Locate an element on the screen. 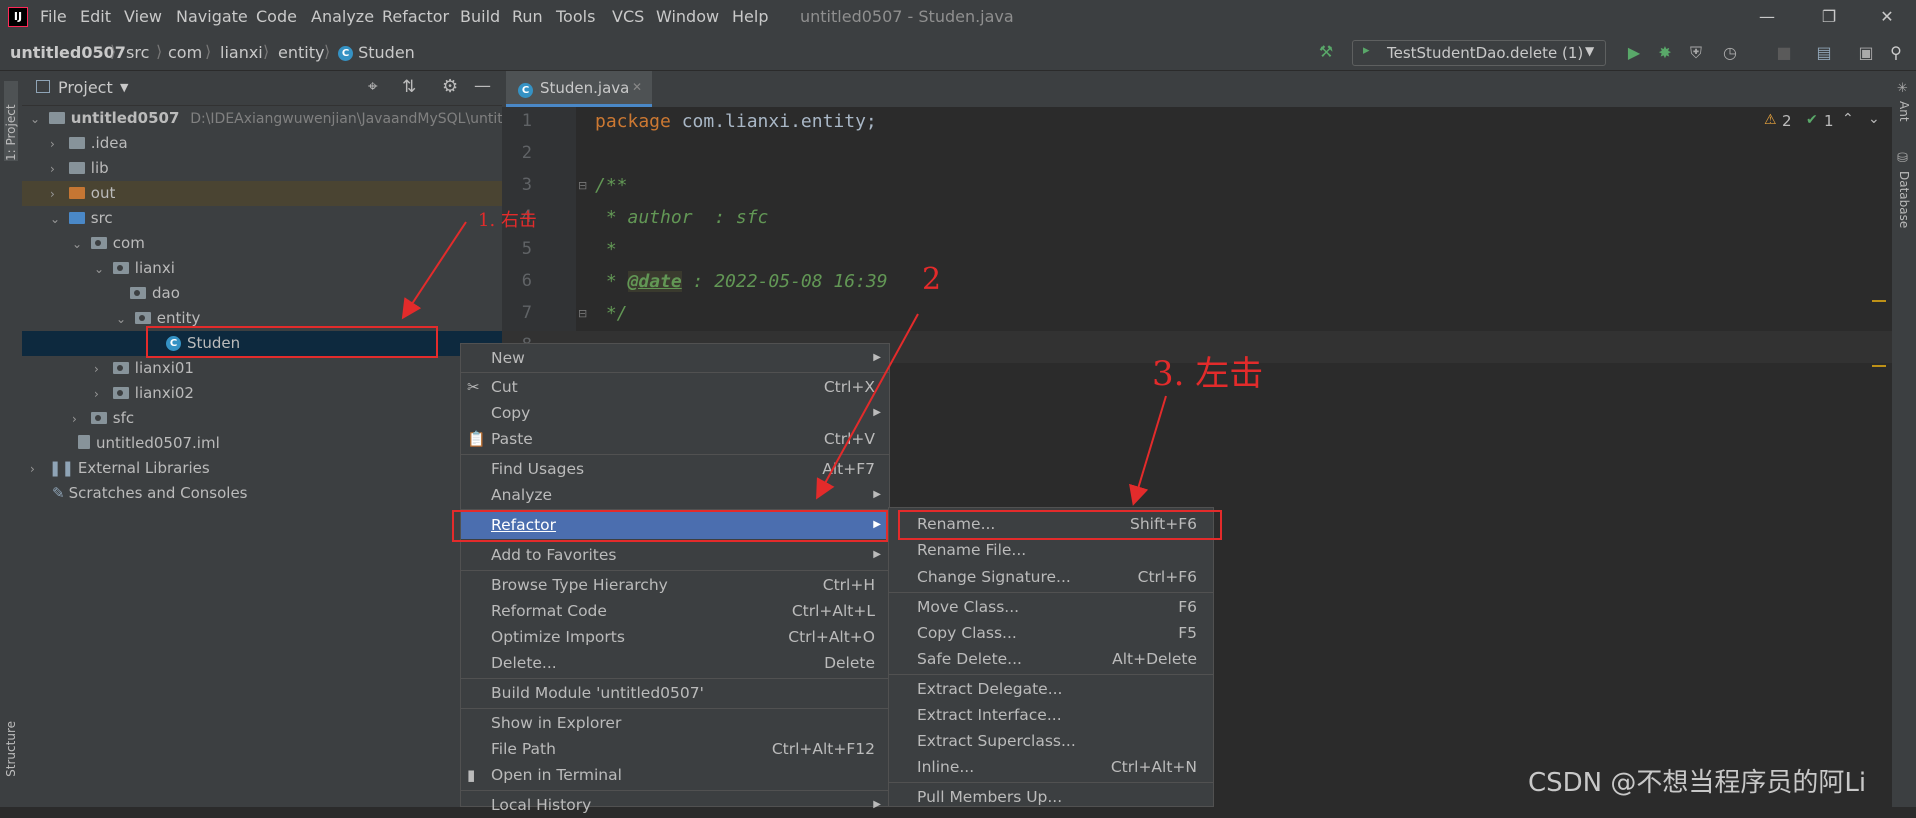 The image size is (1916, 818). annotation-arrows is located at coordinates (784, 363).